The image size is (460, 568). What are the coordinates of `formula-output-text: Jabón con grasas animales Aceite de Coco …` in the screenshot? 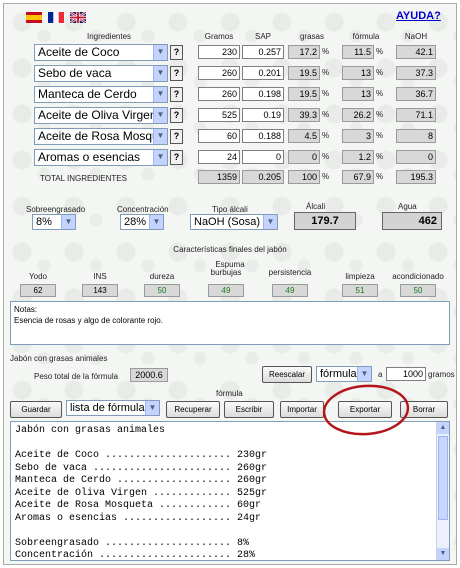 It's located at (141, 493).